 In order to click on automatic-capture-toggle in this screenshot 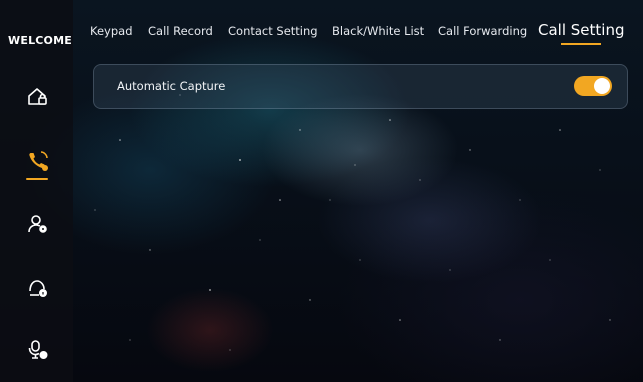, I will do `click(593, 86)`.